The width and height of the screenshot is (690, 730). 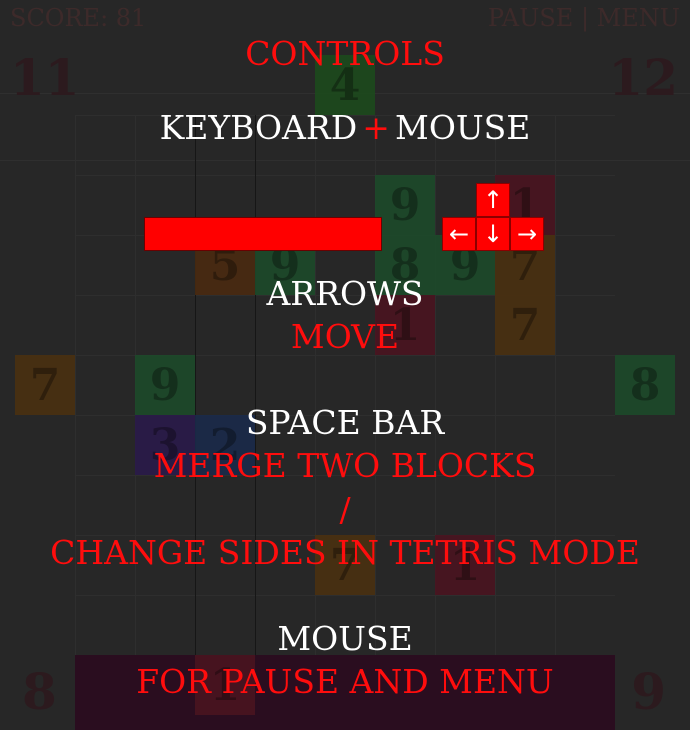 I want to click on arrow-left-key-icon: ←, so click(x=459, y=234).